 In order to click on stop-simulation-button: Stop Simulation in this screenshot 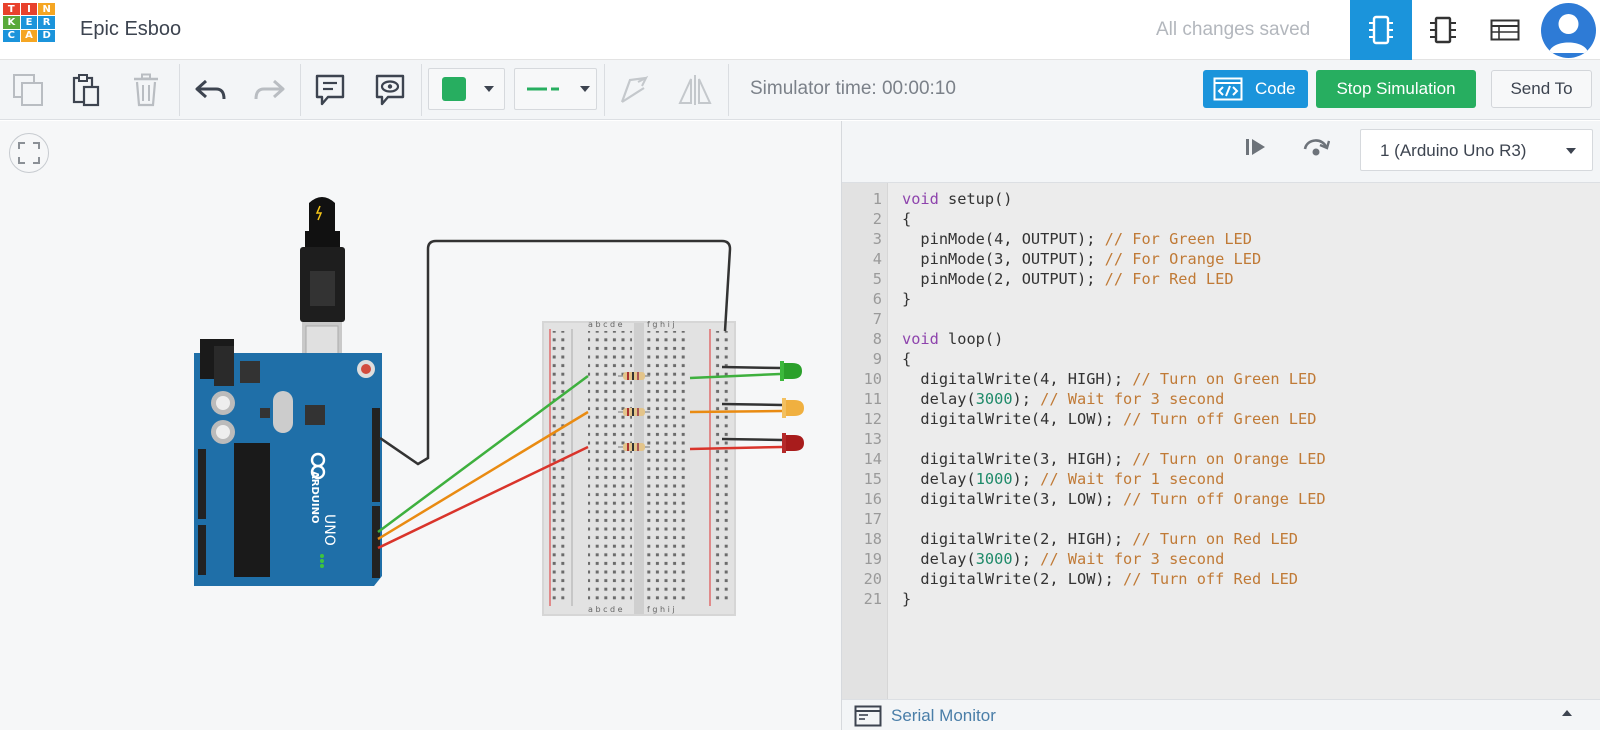, I will do `click(1396, 89)`.